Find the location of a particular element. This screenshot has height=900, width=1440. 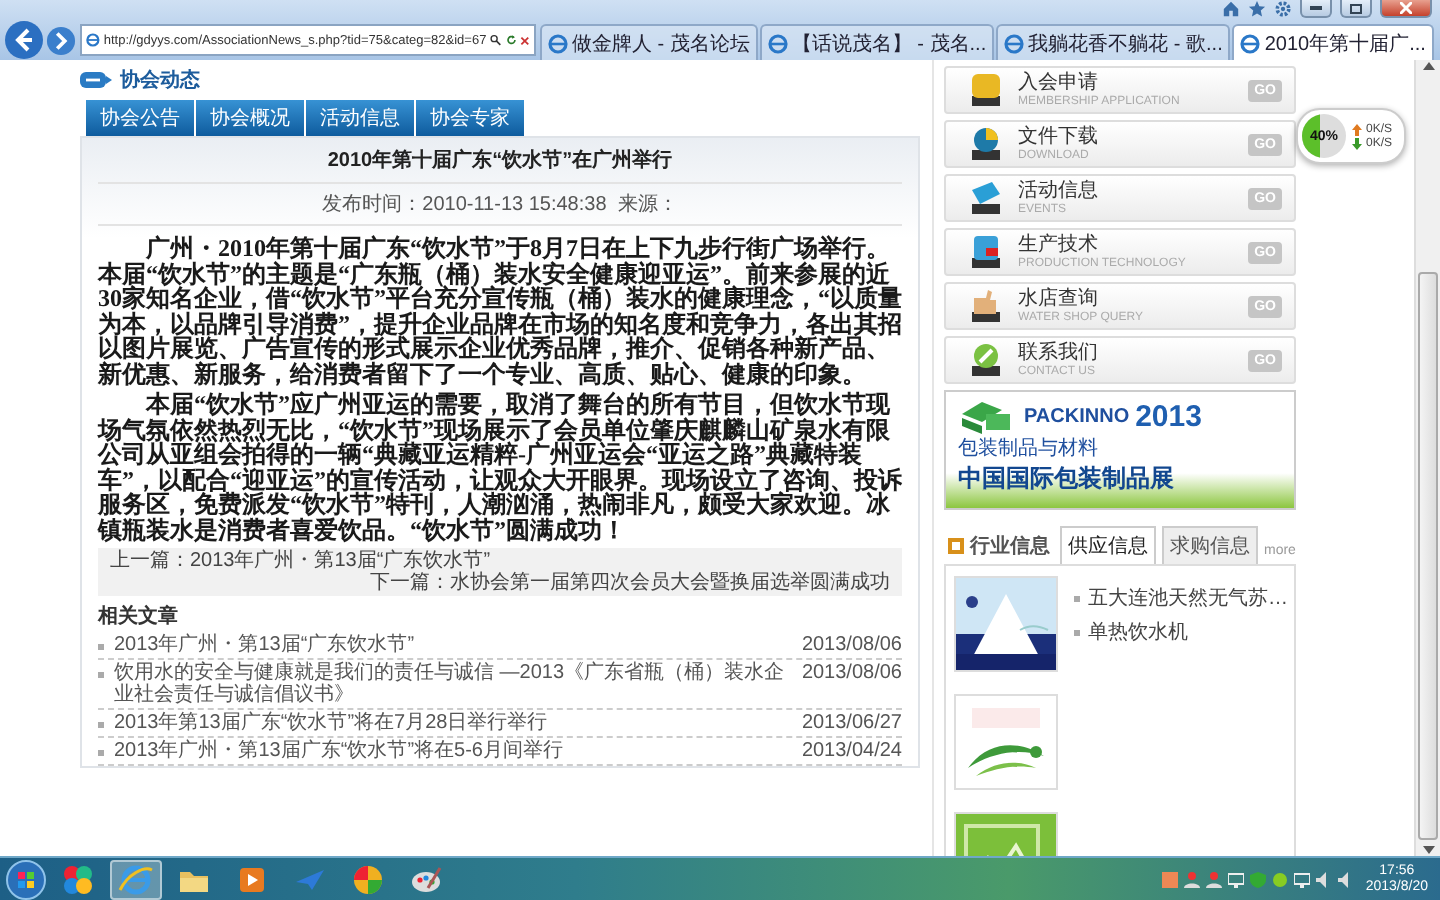

banner-year: 2013 is located at coordinates (1168, 416).